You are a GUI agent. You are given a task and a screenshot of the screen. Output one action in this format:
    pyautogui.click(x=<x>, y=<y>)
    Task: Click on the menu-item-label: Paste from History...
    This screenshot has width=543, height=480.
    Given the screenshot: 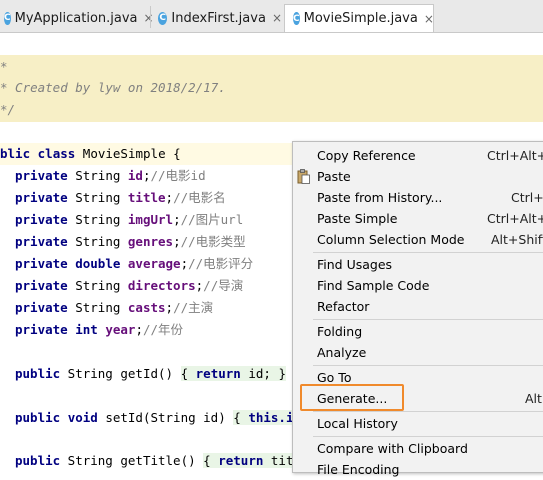 What is the action you would take?
    pyautogui.click(x=380, y=197)
    